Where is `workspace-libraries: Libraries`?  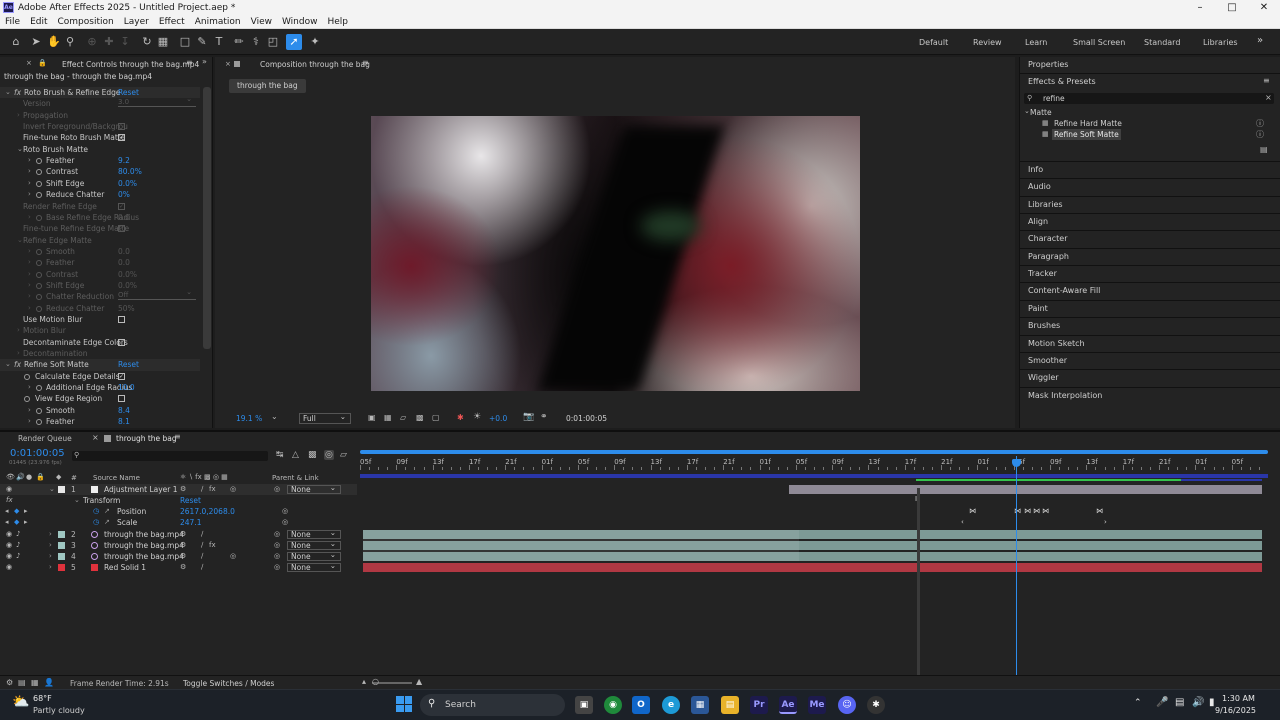 workspace-libraries: Libraries is located at coordinates (1220, 42).